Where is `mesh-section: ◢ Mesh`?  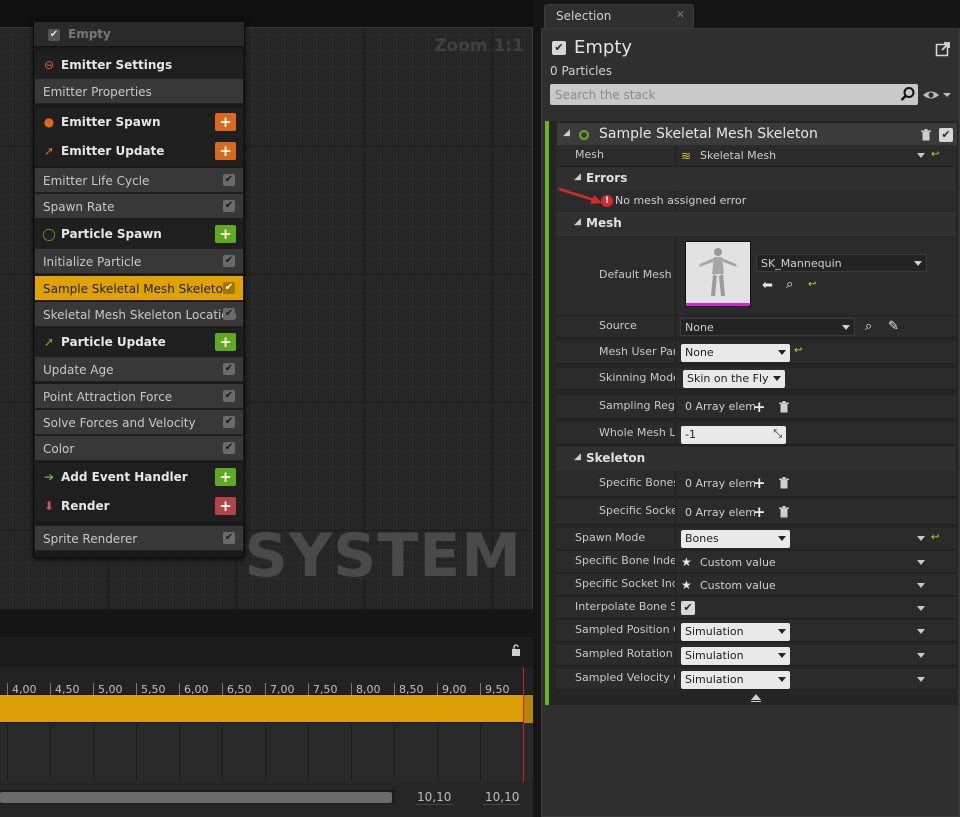 mesh-section: ◢ Mesh is located at coordinates (756, 224).